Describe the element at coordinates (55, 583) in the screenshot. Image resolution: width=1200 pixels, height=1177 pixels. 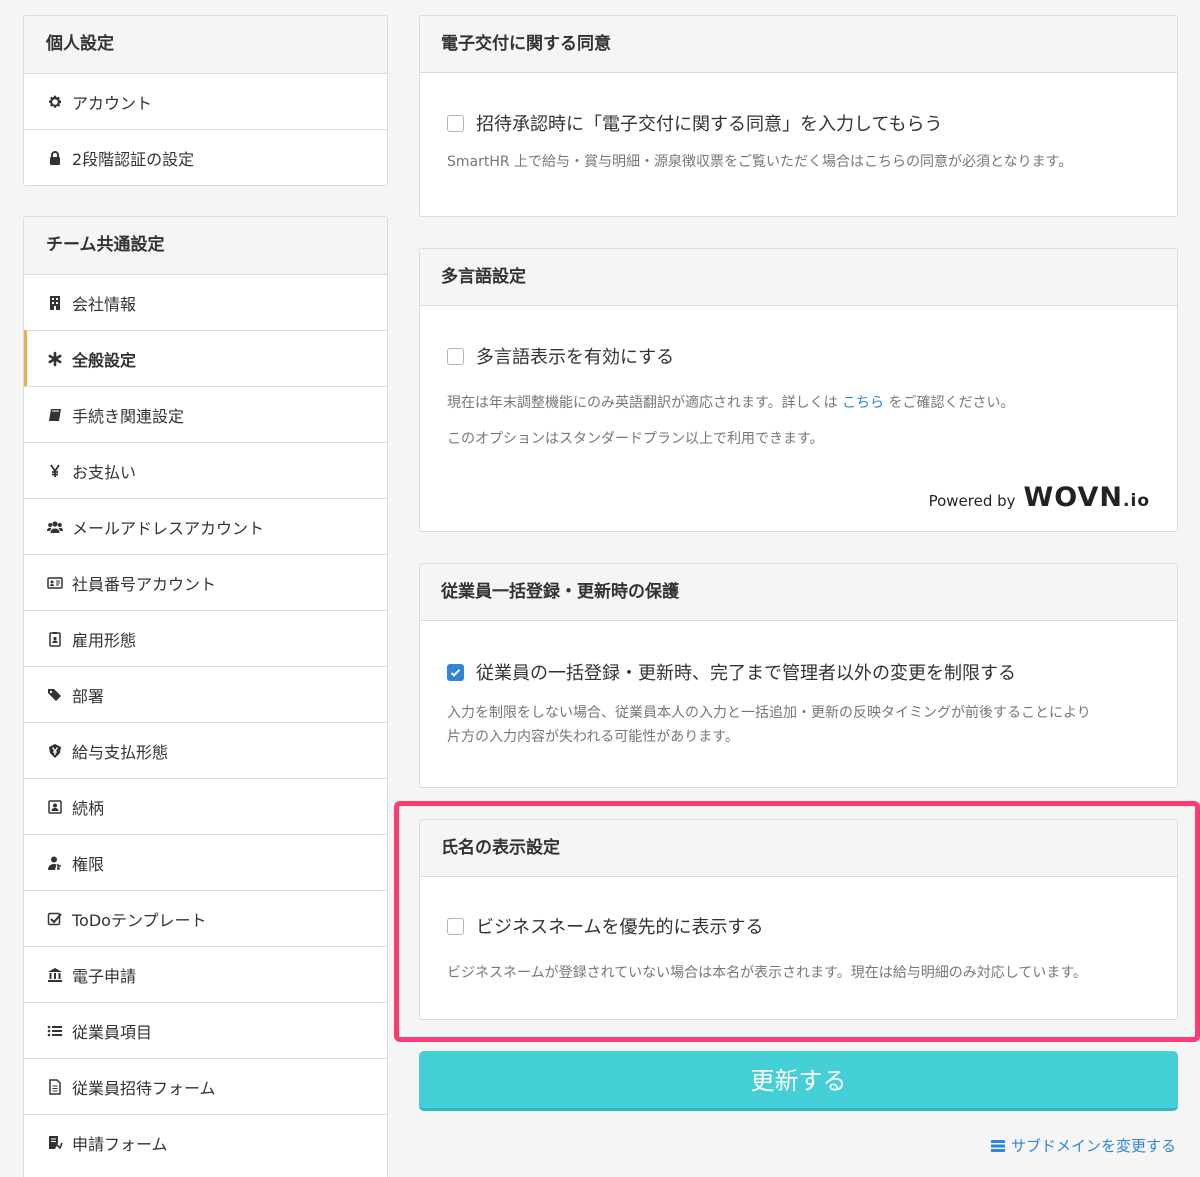
I see `id-card-icon` at that location.